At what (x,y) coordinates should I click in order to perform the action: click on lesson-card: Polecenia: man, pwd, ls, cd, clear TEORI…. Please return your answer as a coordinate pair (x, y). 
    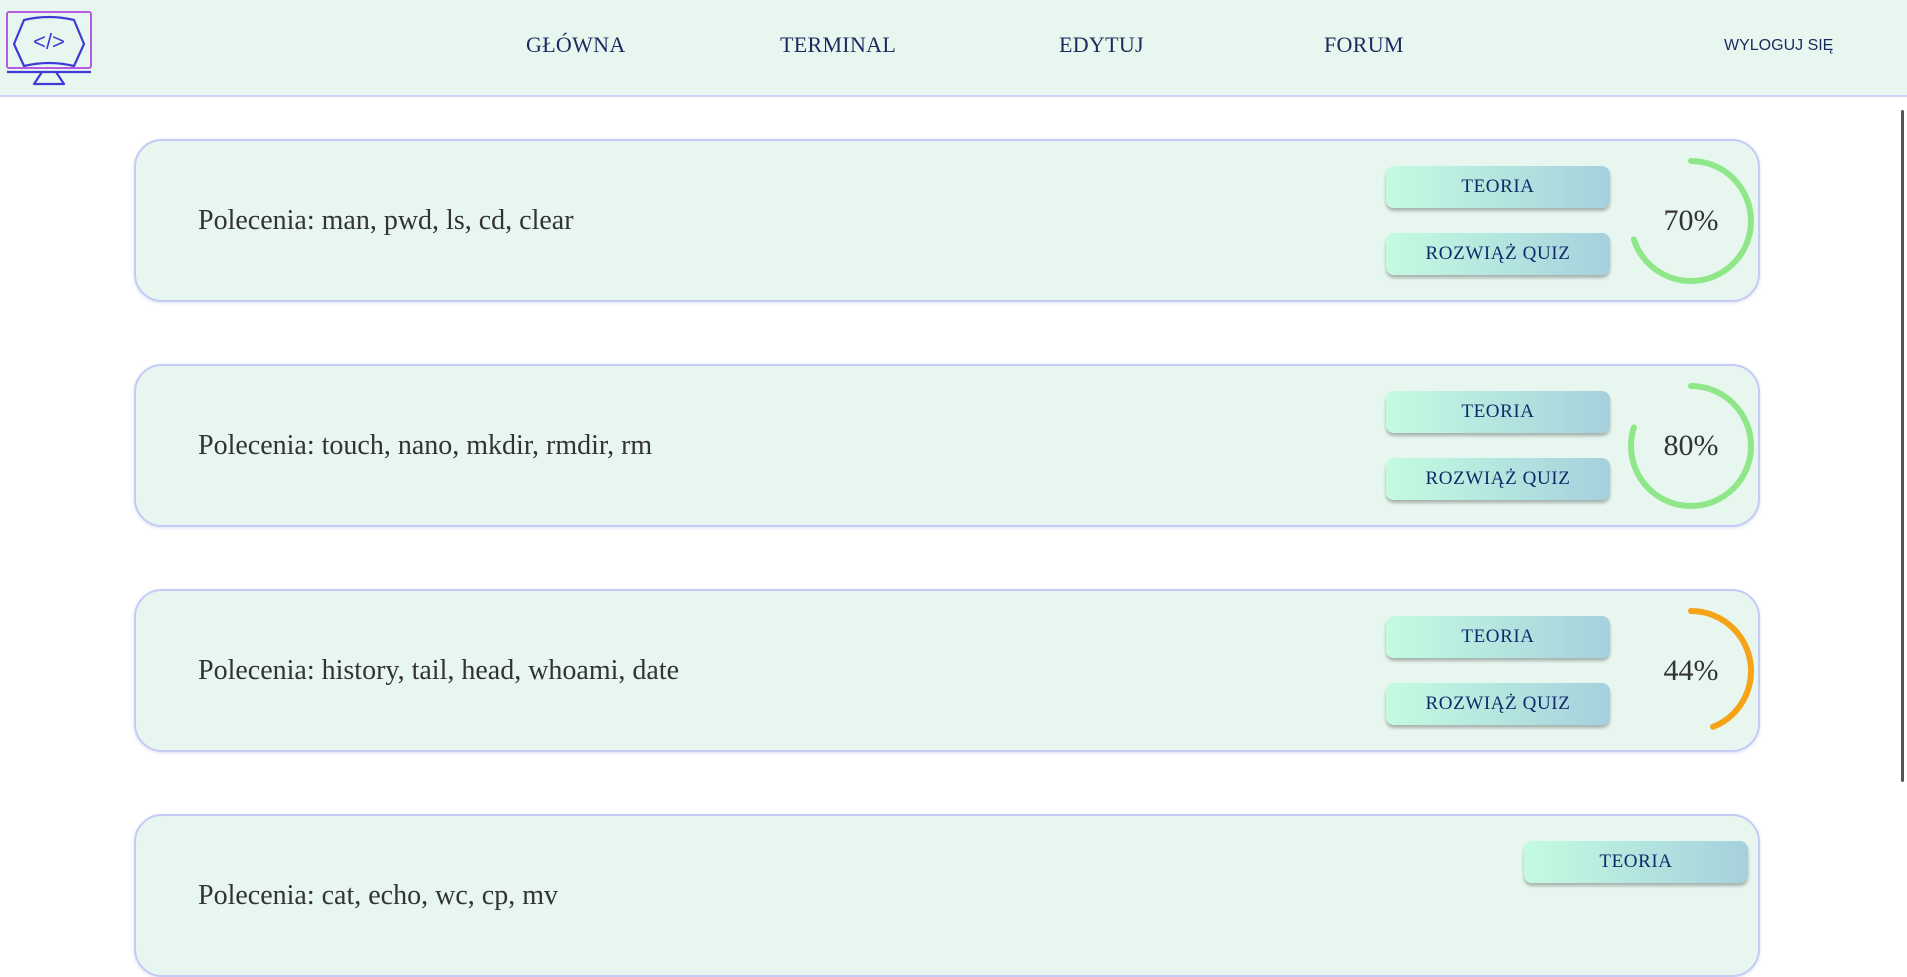
    Looking at the image, I should click on (947, 220).